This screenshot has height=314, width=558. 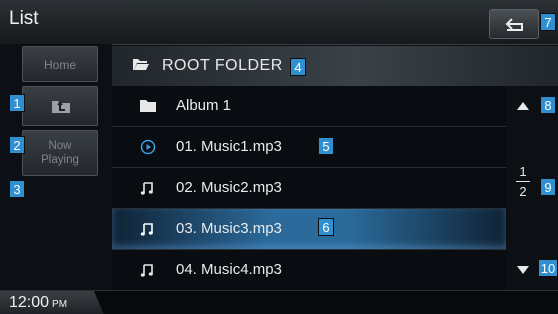 I want to click on callout-5: 5, so click(x=326, y=146).